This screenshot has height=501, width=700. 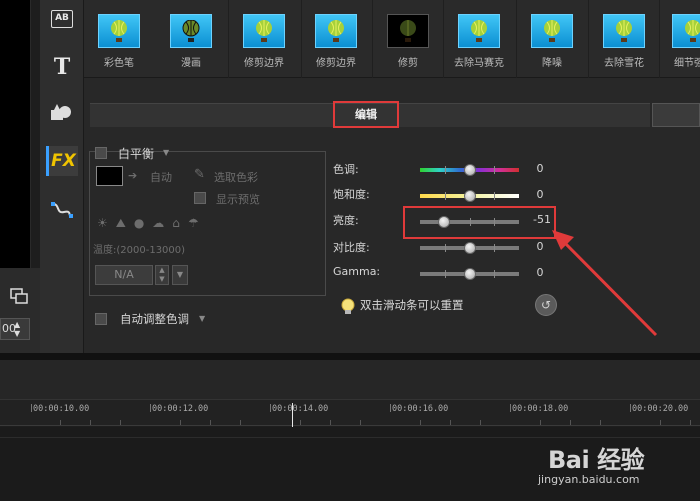 I want to click on transition-icon: AB, so click(x=62, y=19).